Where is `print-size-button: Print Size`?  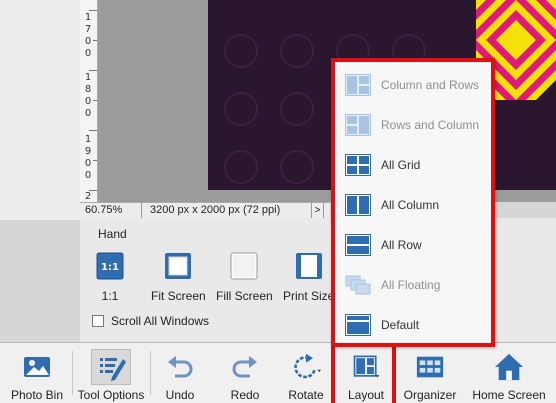 print-size-button: Print Size is located at coordinates (308, 277).